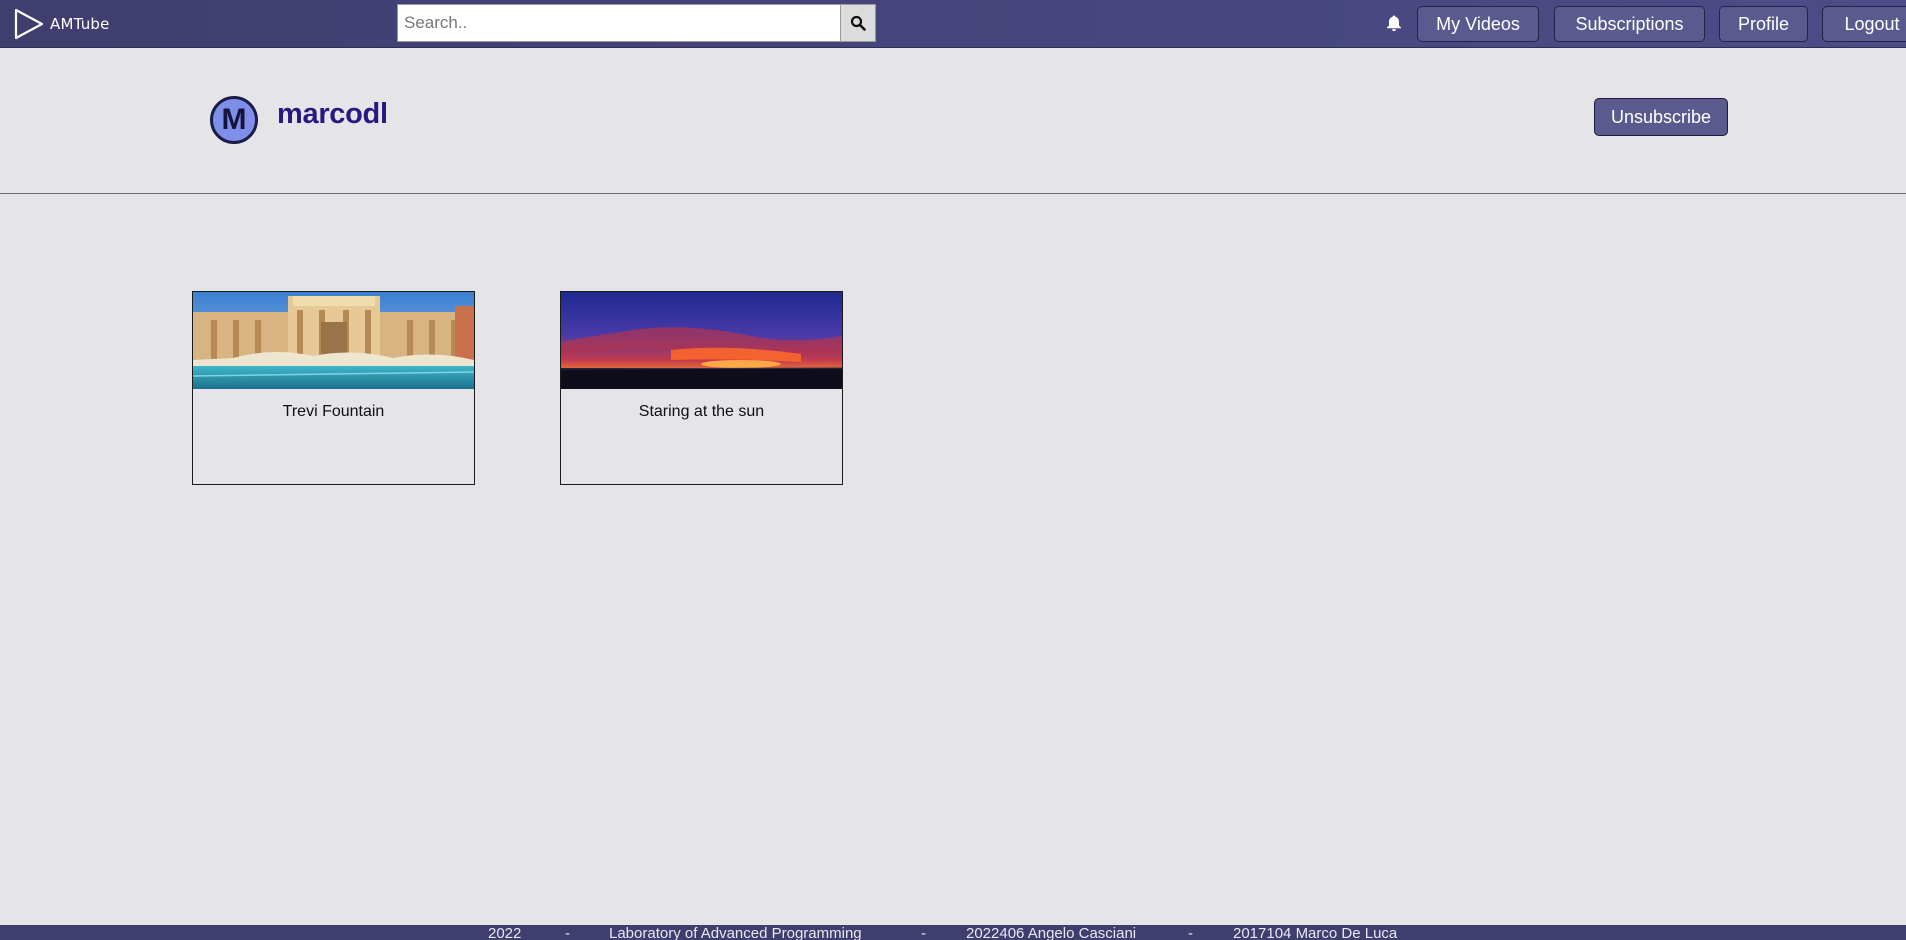 The image size is (1906, 940). Describe the element at coordinates (735, 932) in the screenshot. I see `footer-course: Laboratory of Advanced Programming` at that location.